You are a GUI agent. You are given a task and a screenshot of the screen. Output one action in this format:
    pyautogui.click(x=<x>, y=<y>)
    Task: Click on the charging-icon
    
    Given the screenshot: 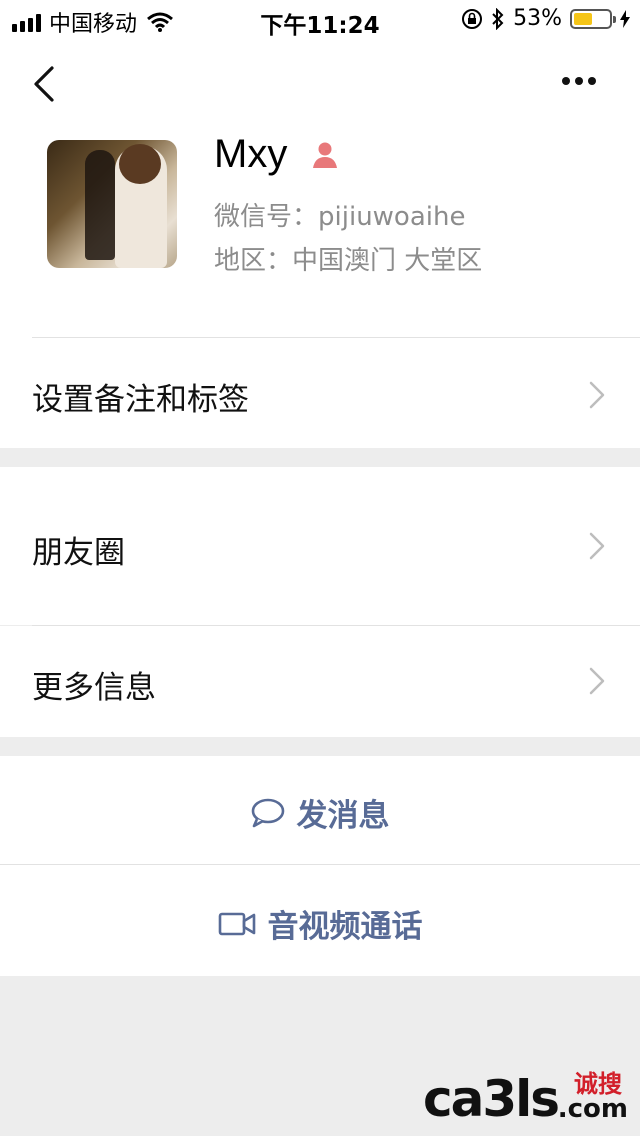 What is the action you would take?
    pyautogui.click(x=625, y=18)
    